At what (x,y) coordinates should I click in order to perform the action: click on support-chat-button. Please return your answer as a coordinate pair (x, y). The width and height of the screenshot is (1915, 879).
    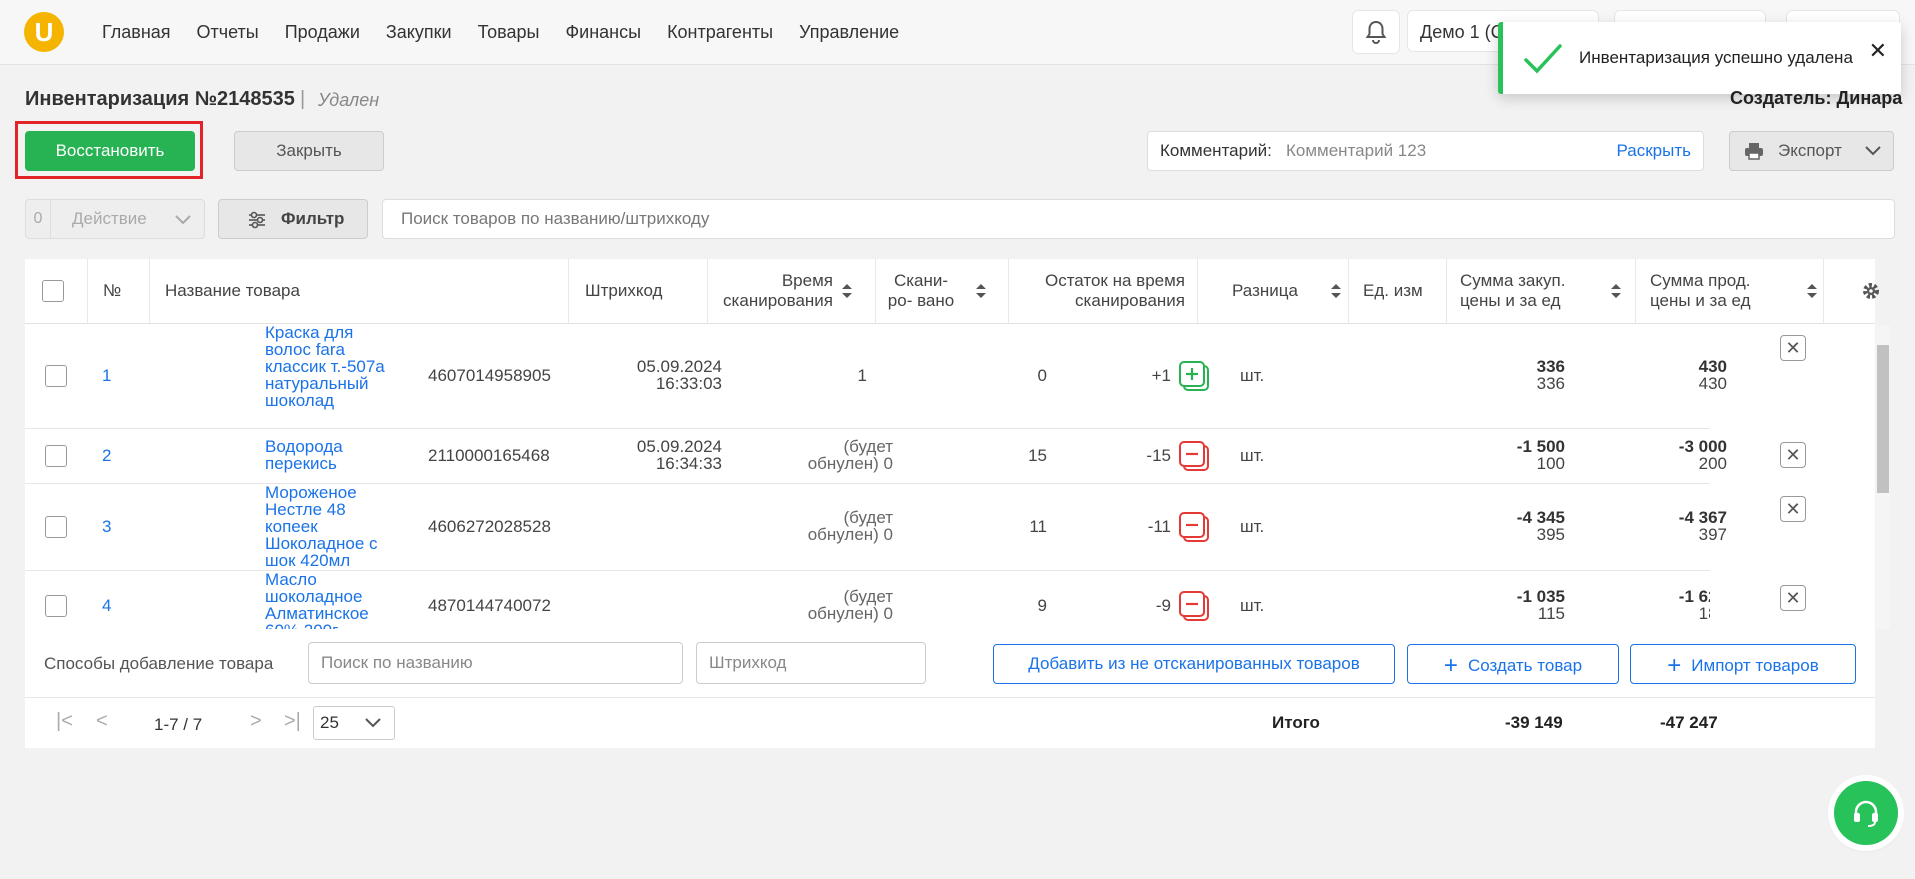
    Looking at the image, I should click on (1866, 813).